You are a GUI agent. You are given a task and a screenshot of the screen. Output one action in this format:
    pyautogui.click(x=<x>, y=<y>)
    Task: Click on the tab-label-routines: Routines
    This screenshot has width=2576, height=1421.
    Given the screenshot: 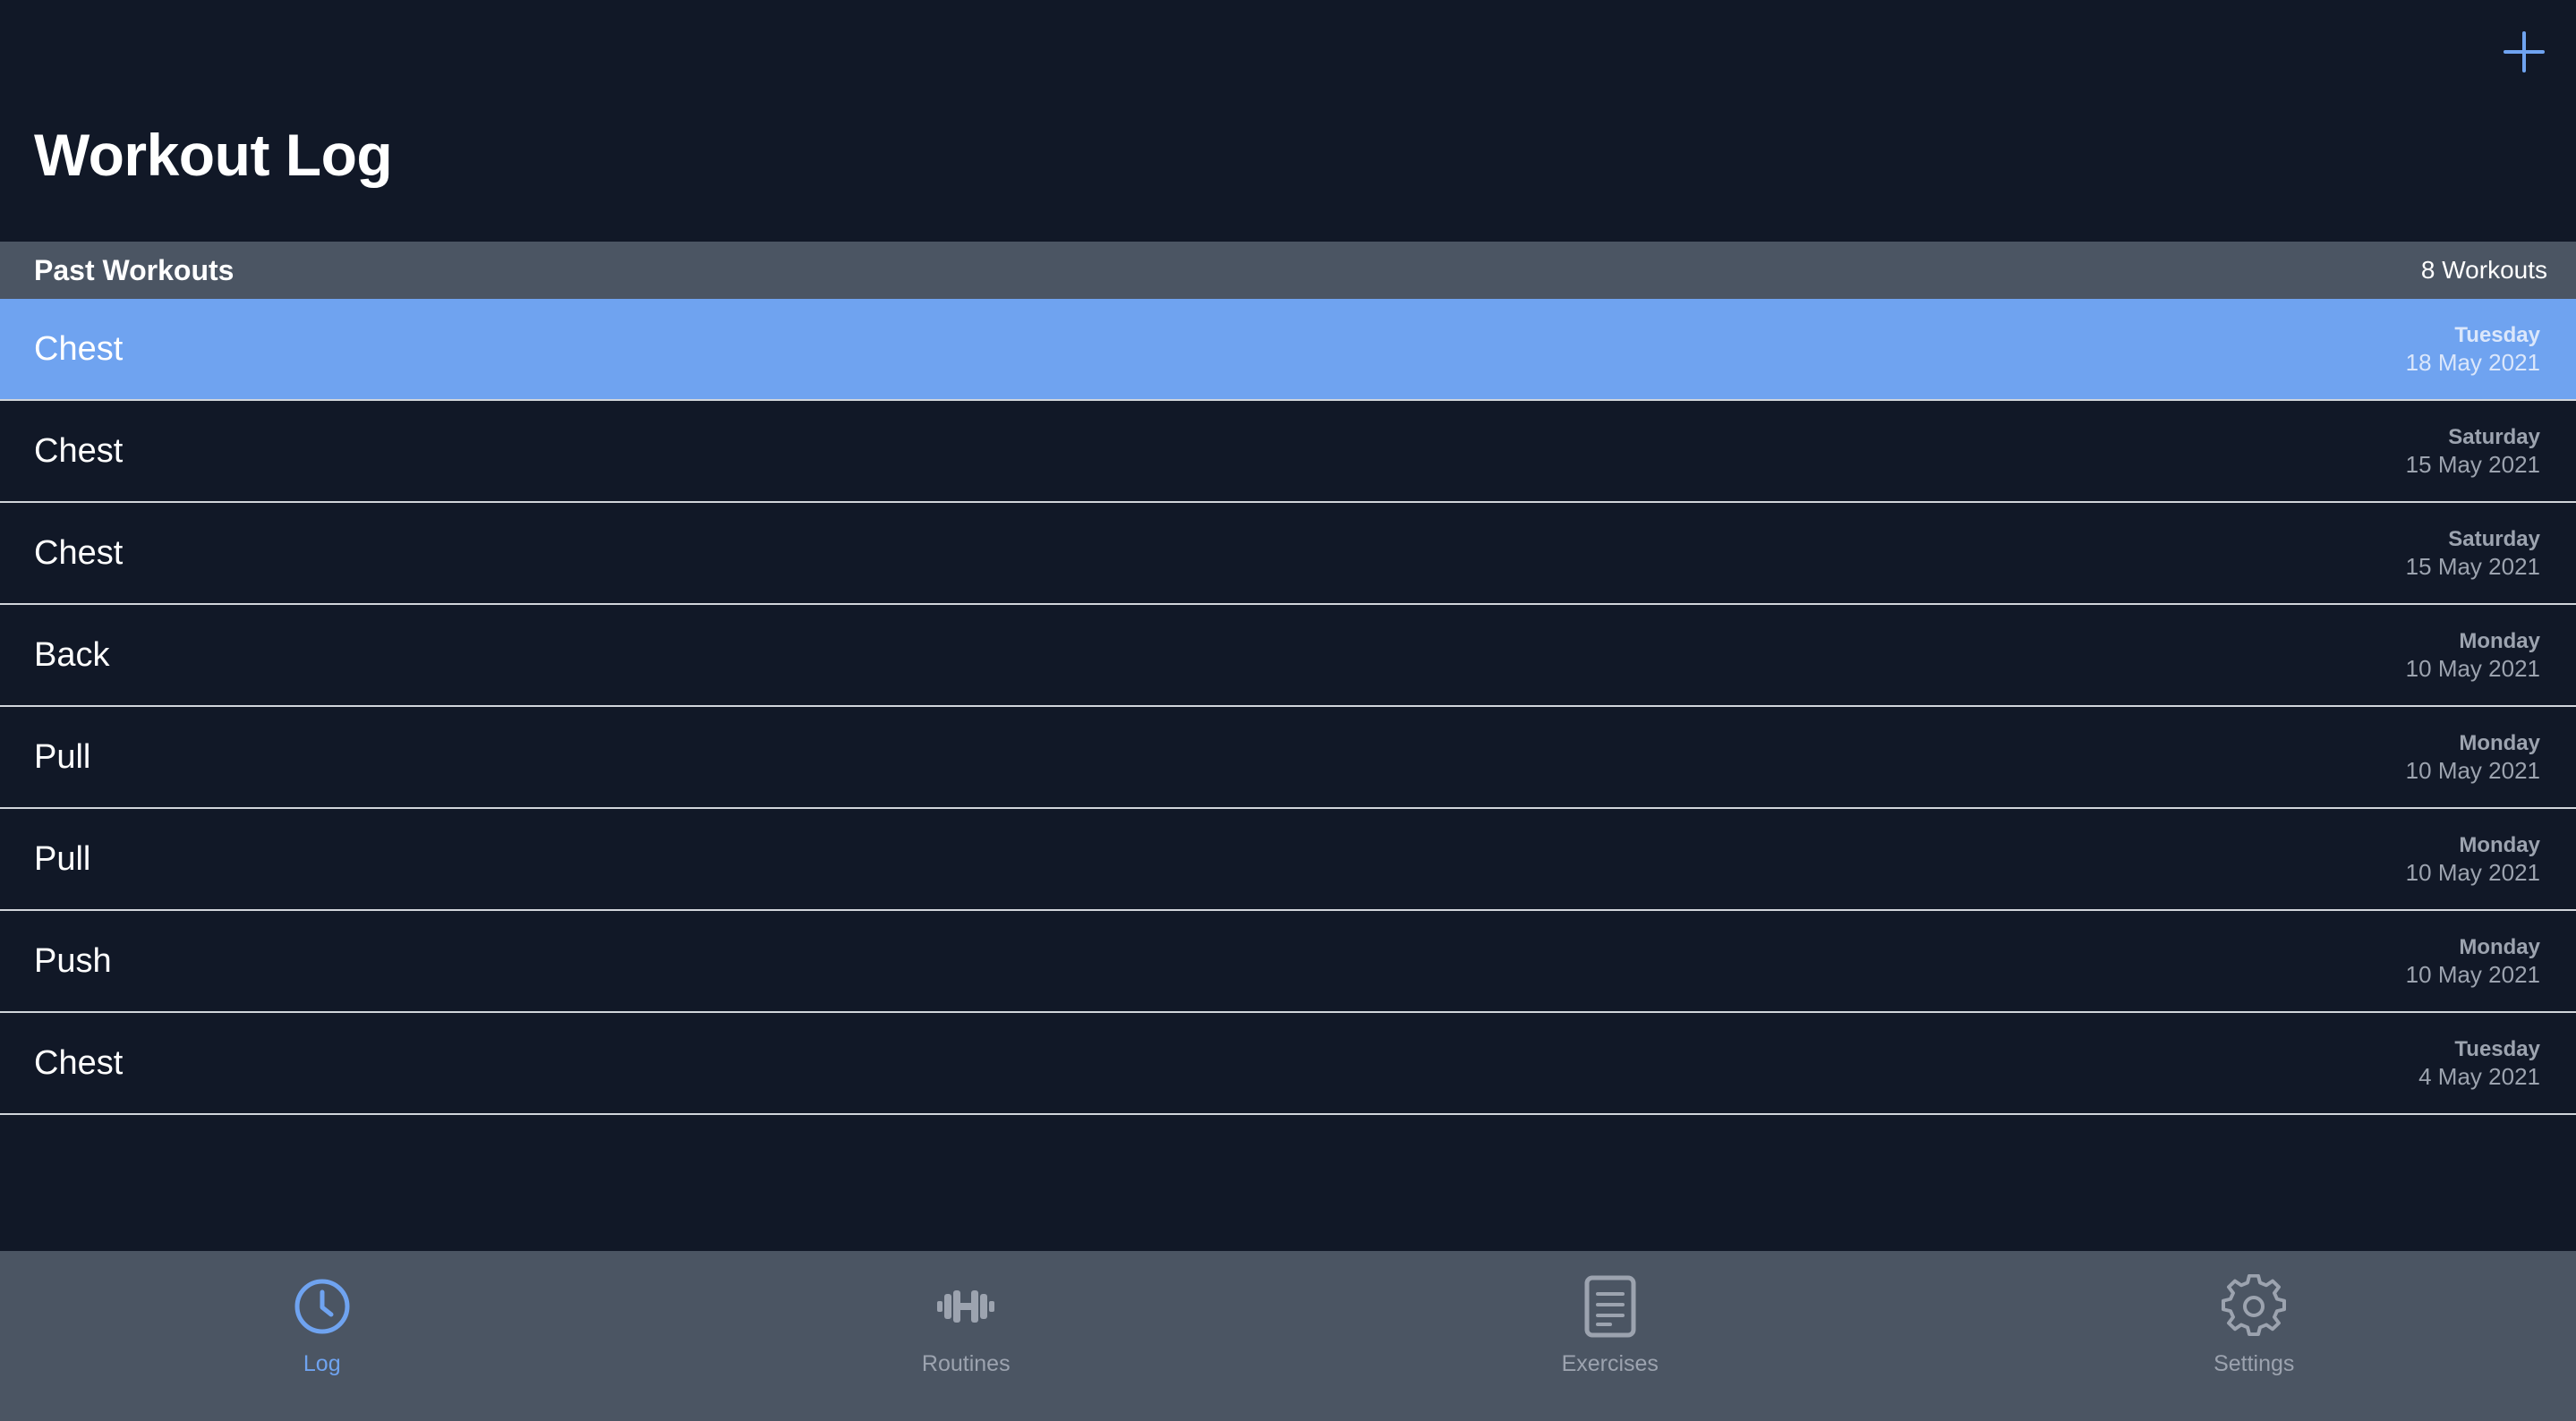 What is the action you would take?
    pyautogui.click(x=966, y=1363)
    